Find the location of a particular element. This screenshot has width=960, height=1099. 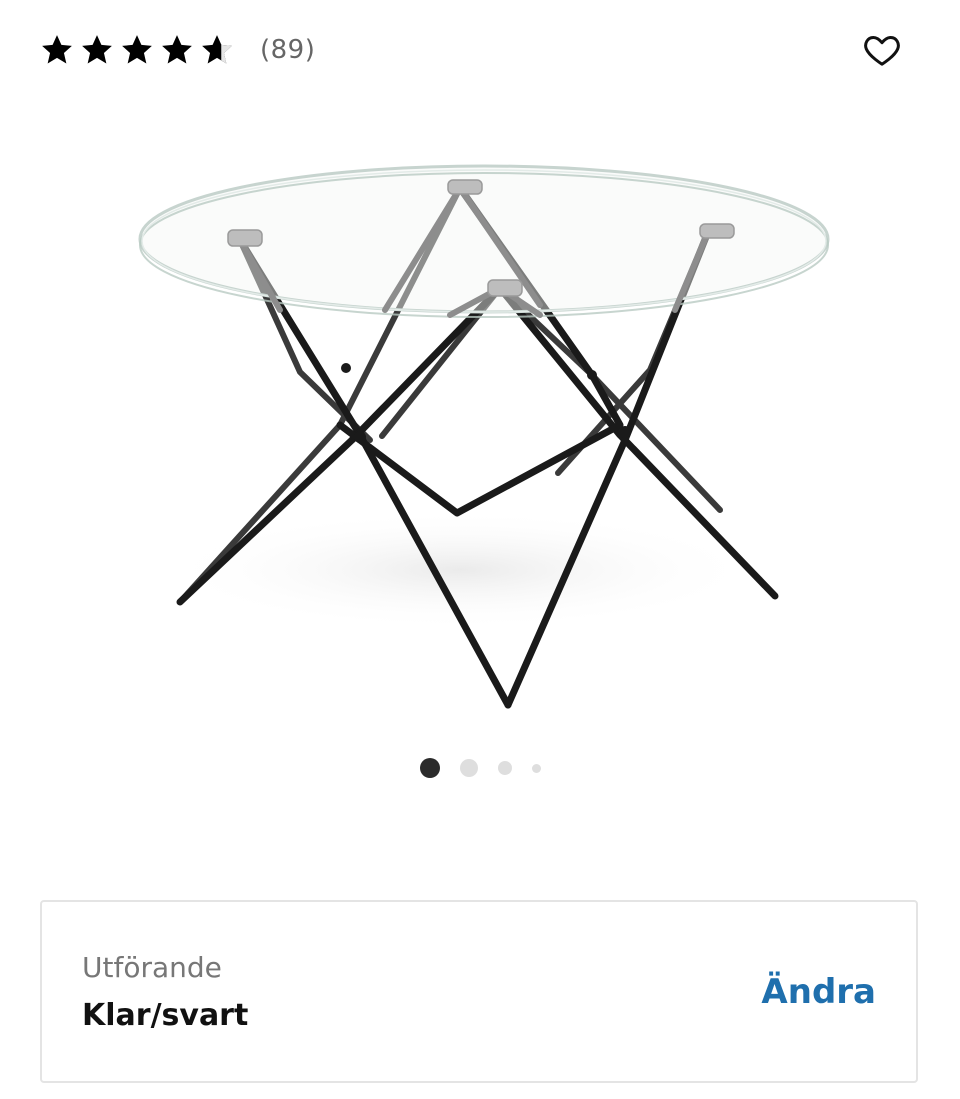

star-rating is located at coordinates (137, 50).